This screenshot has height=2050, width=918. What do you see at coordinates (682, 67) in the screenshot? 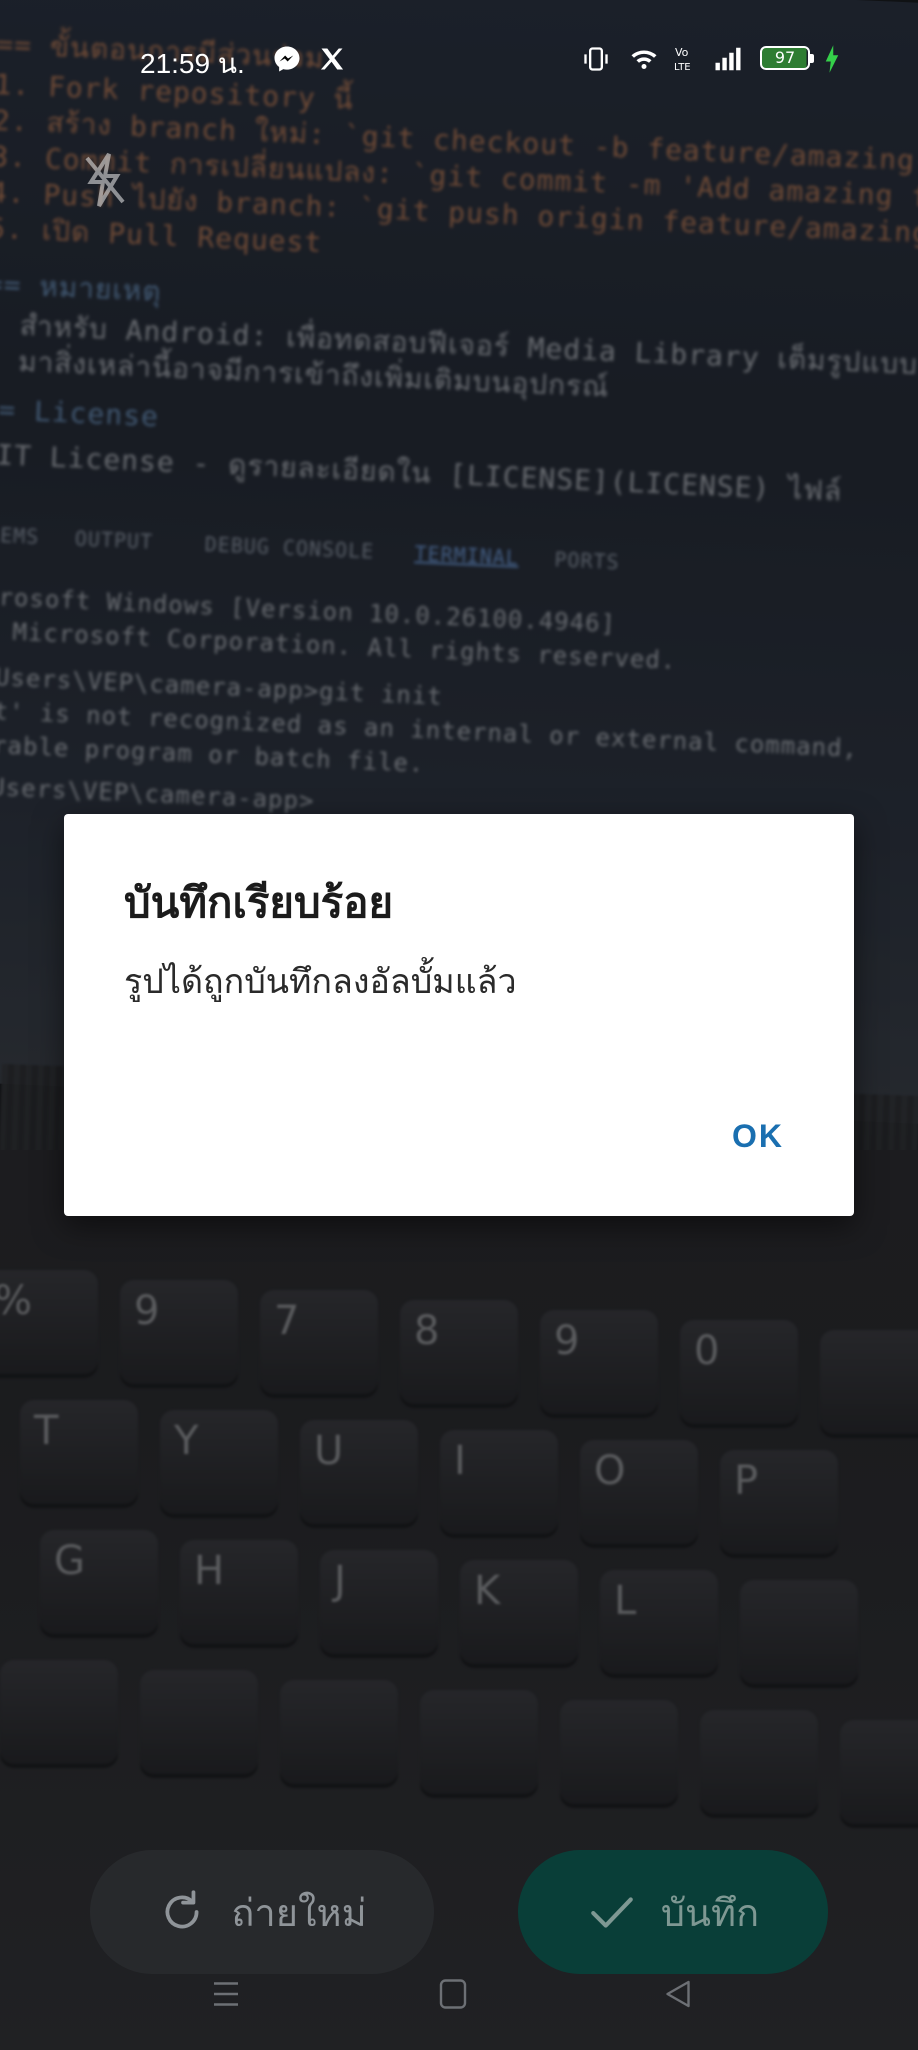
I see `svg-text: LTE` at bounding box center [682, 67].